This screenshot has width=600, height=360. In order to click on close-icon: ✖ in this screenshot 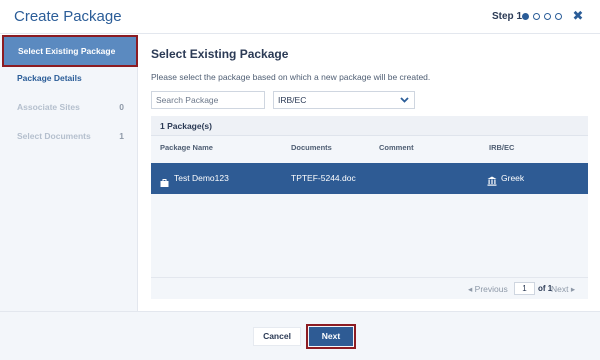, I will do `click(578, 16)`.